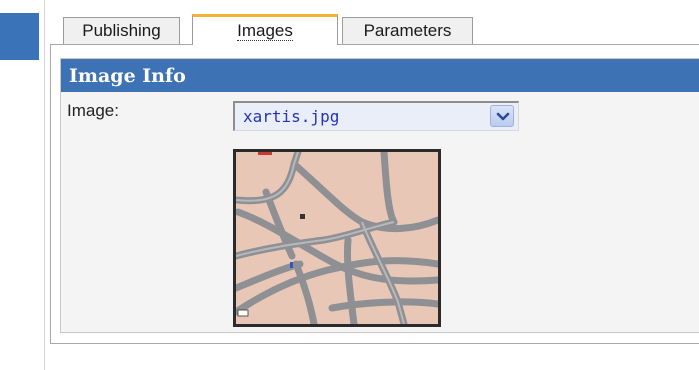 The image size is (699, 370). I want to click on left-sidebar, so click(22, 185).